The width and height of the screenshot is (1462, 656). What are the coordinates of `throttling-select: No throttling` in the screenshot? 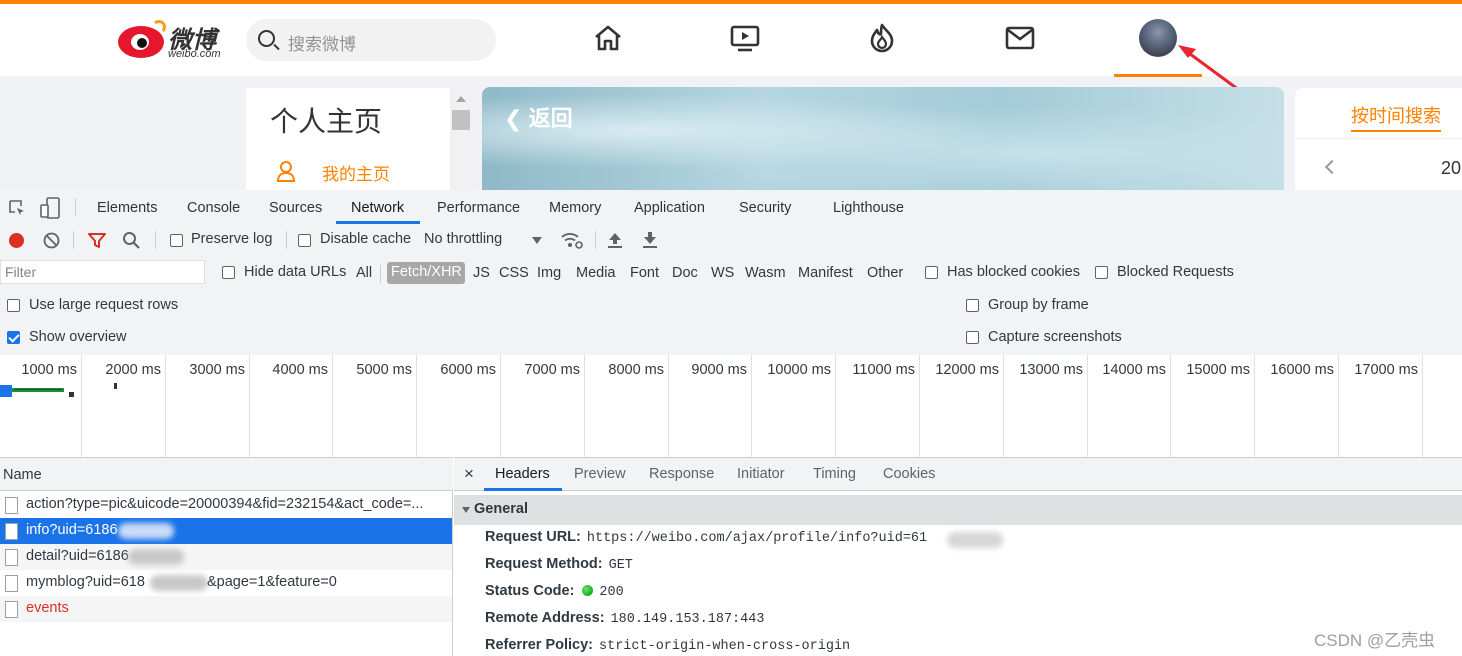 It's located at (463, 239).